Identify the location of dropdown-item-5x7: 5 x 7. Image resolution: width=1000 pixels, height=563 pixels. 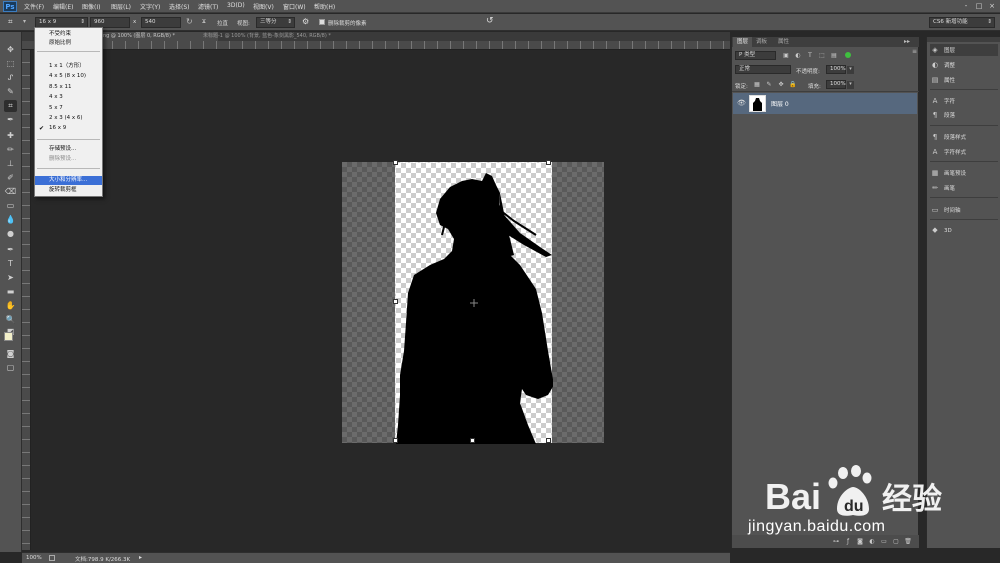
(68, 108).